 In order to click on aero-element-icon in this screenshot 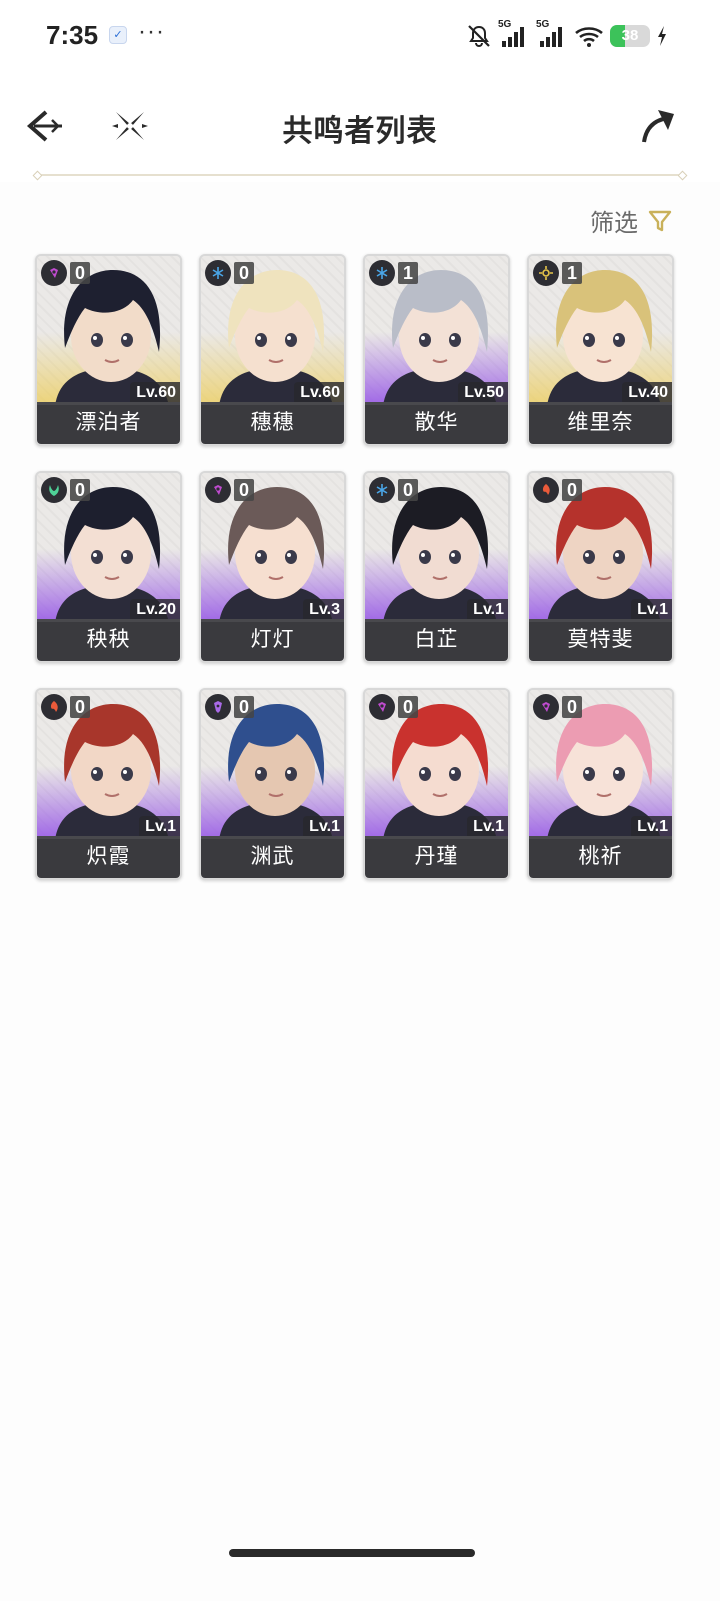, I will do `click(54, 490)`.